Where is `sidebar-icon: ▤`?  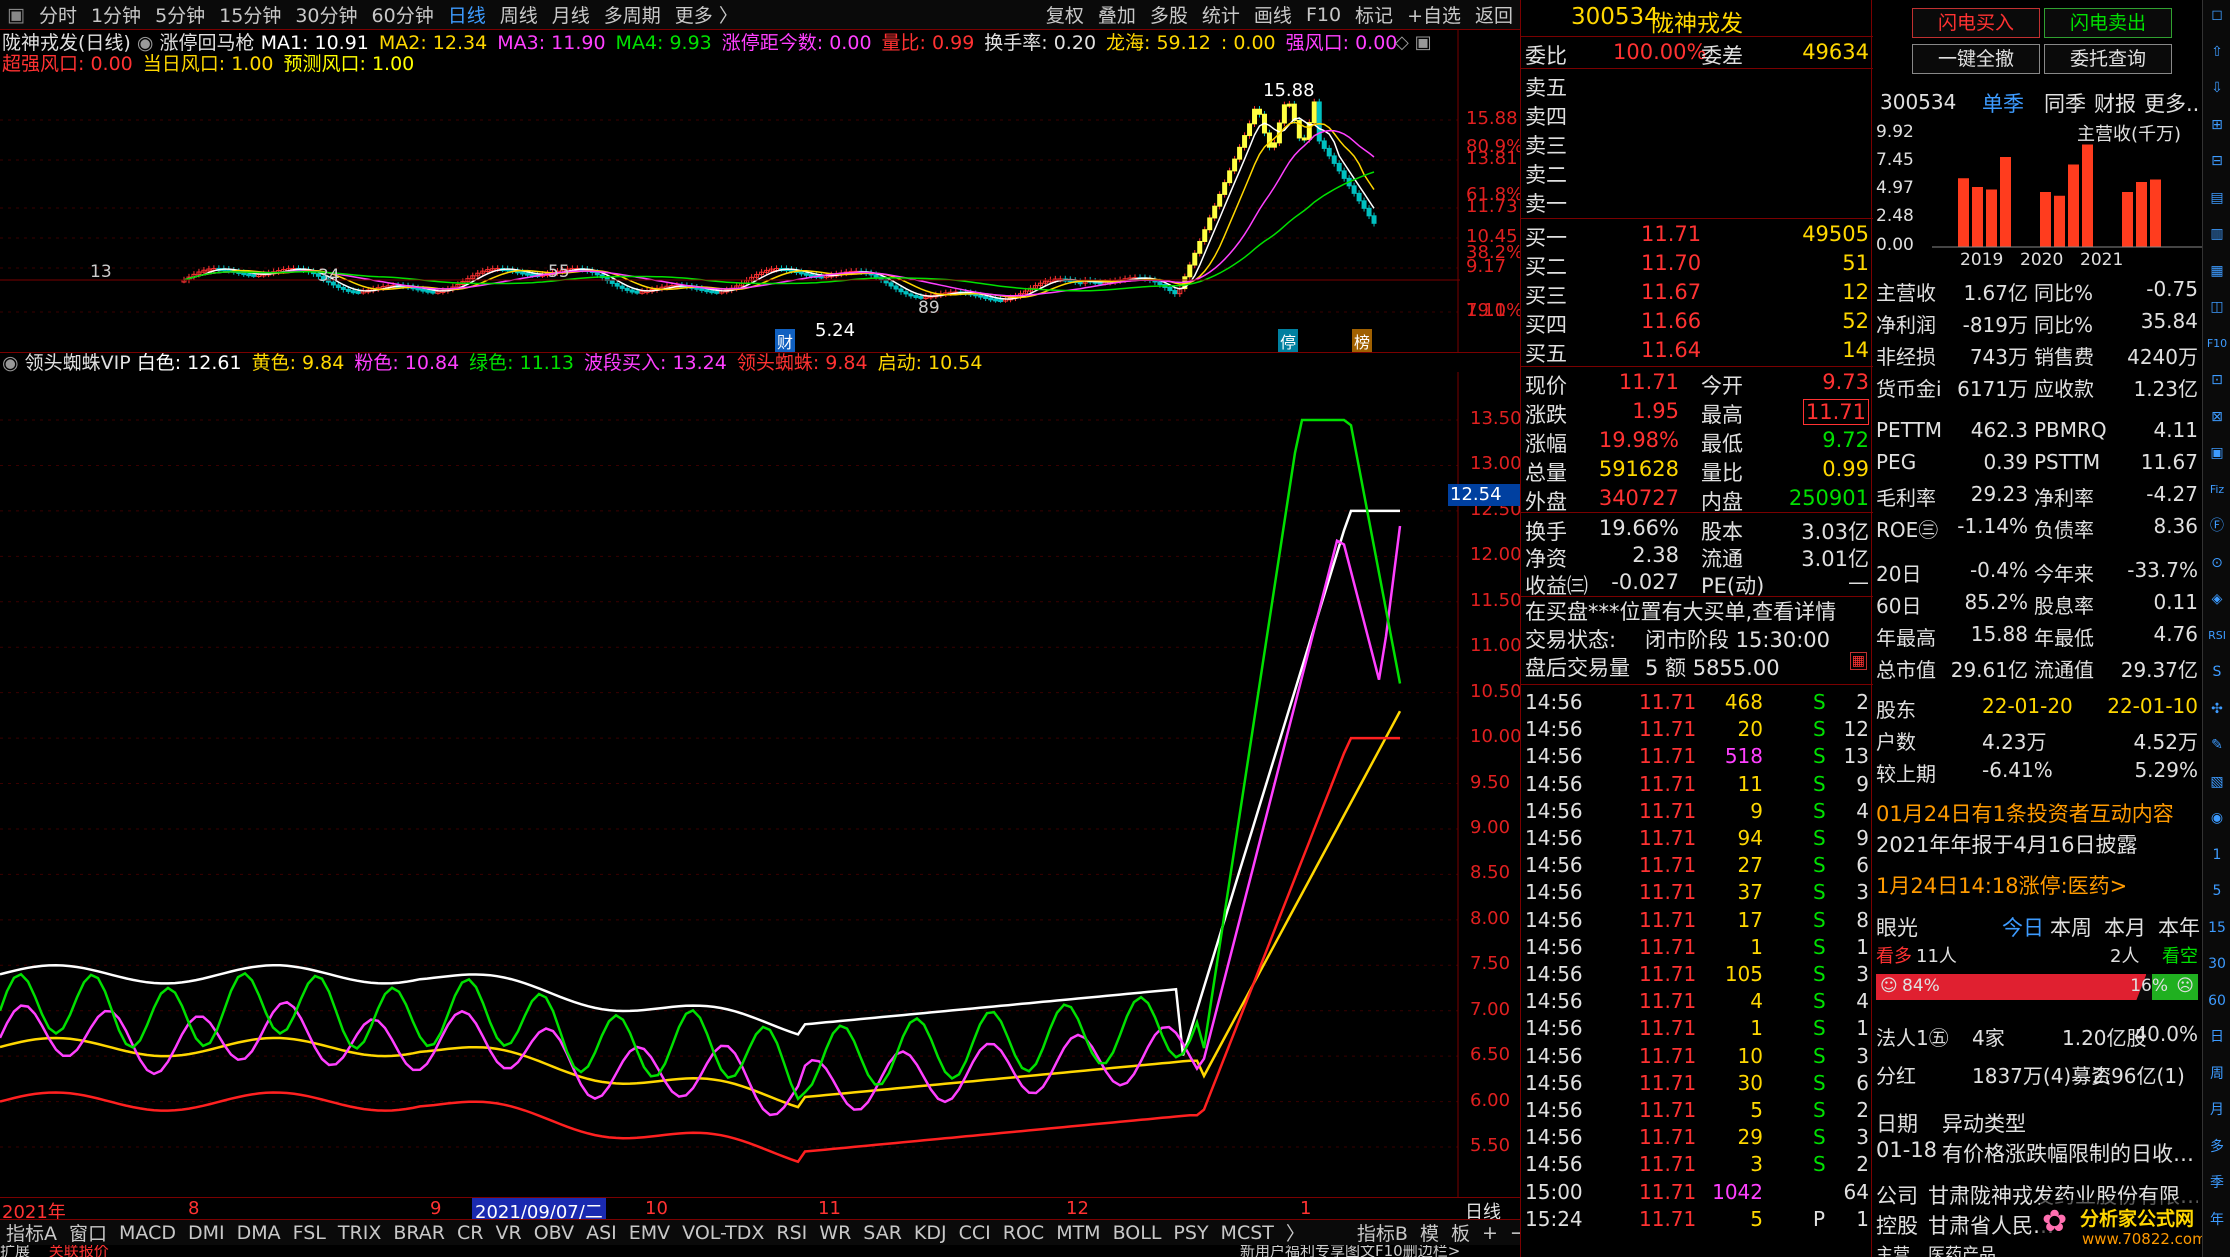
sidebar-icon: ▤ is located at coordinates (2217, 198).